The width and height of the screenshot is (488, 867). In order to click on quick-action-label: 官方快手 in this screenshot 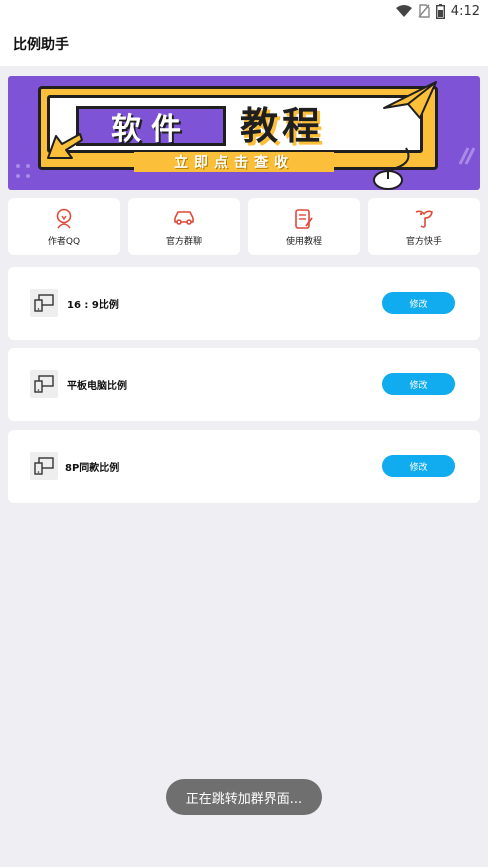, I will do `click(423, 242)`.